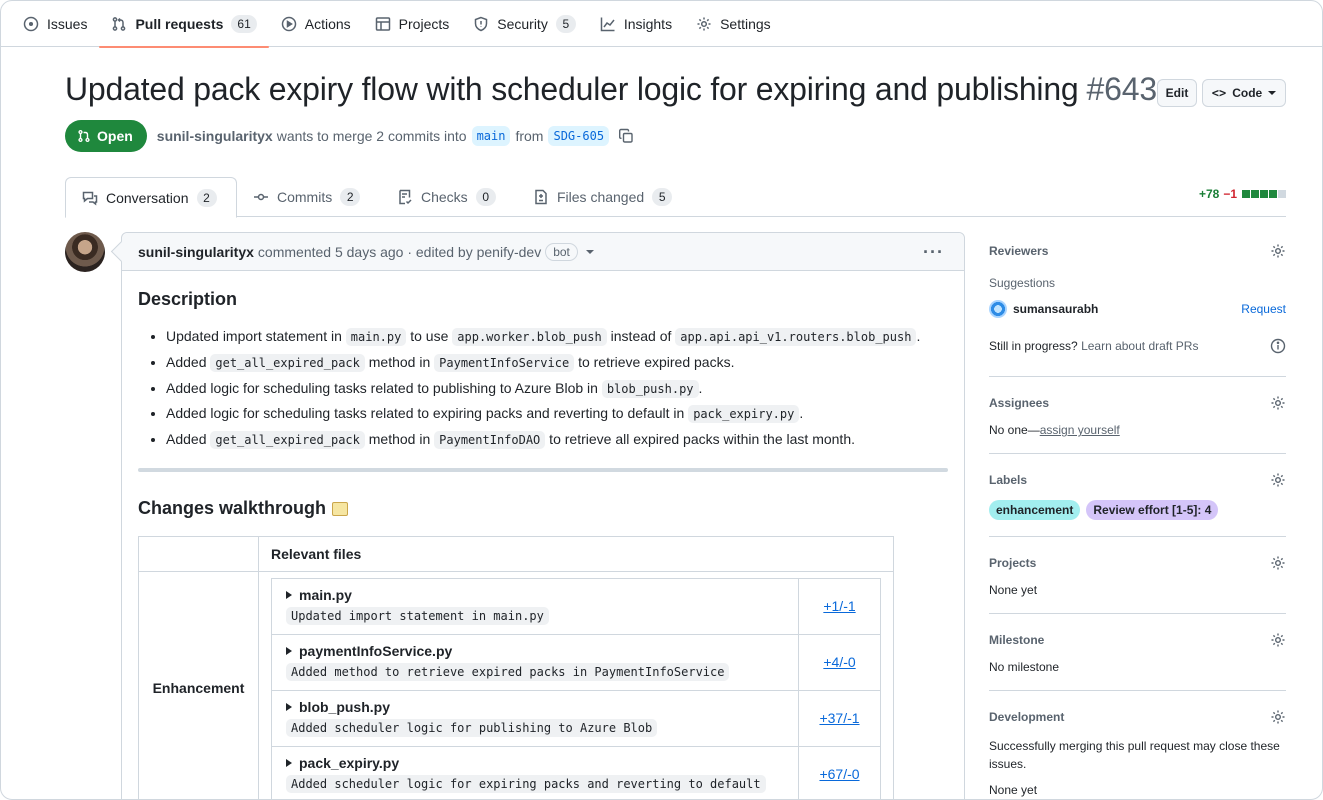  Describe the element at coordinates (1137, 423) in the screenshot. I see `assignees-section: Assignees No one—assign yourself` at that location.